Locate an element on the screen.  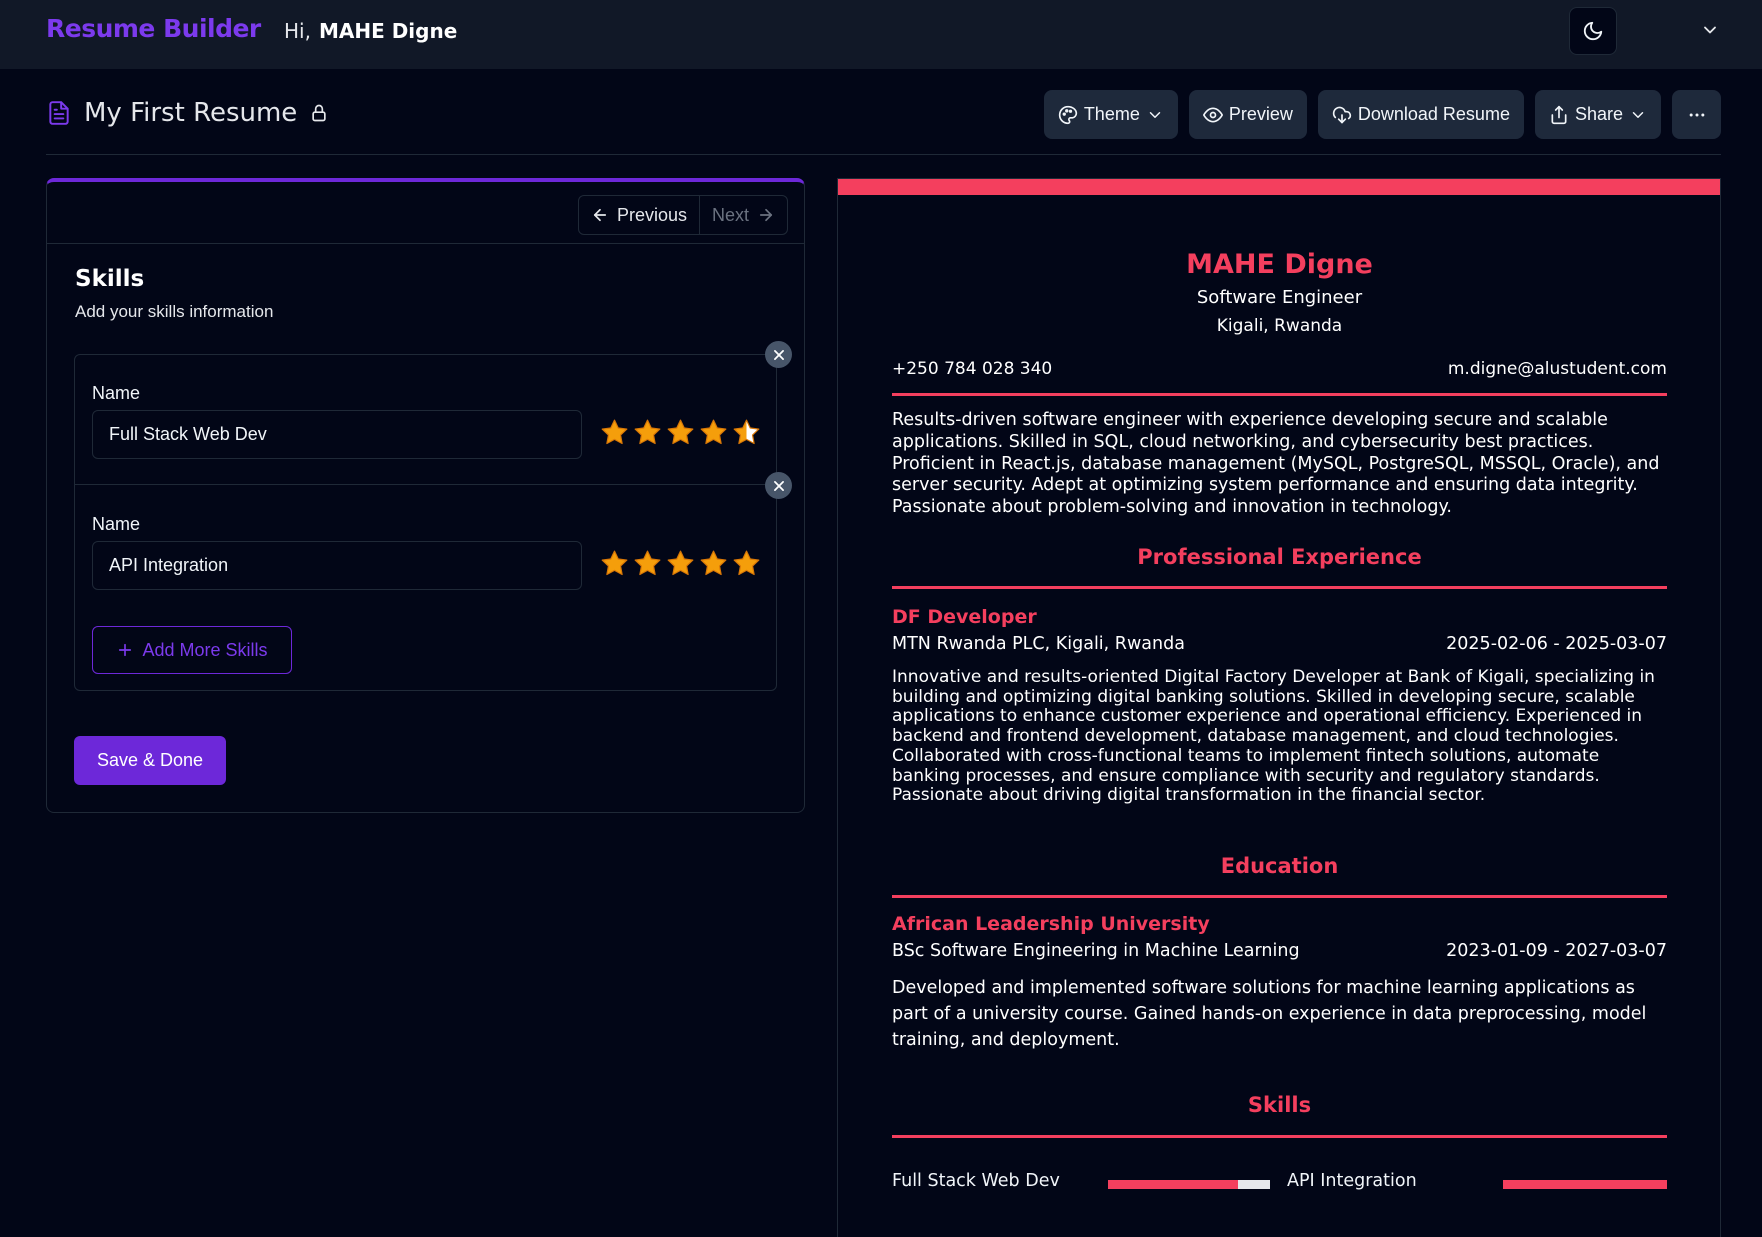
palette-icon is located at coordinates (1067, 114).